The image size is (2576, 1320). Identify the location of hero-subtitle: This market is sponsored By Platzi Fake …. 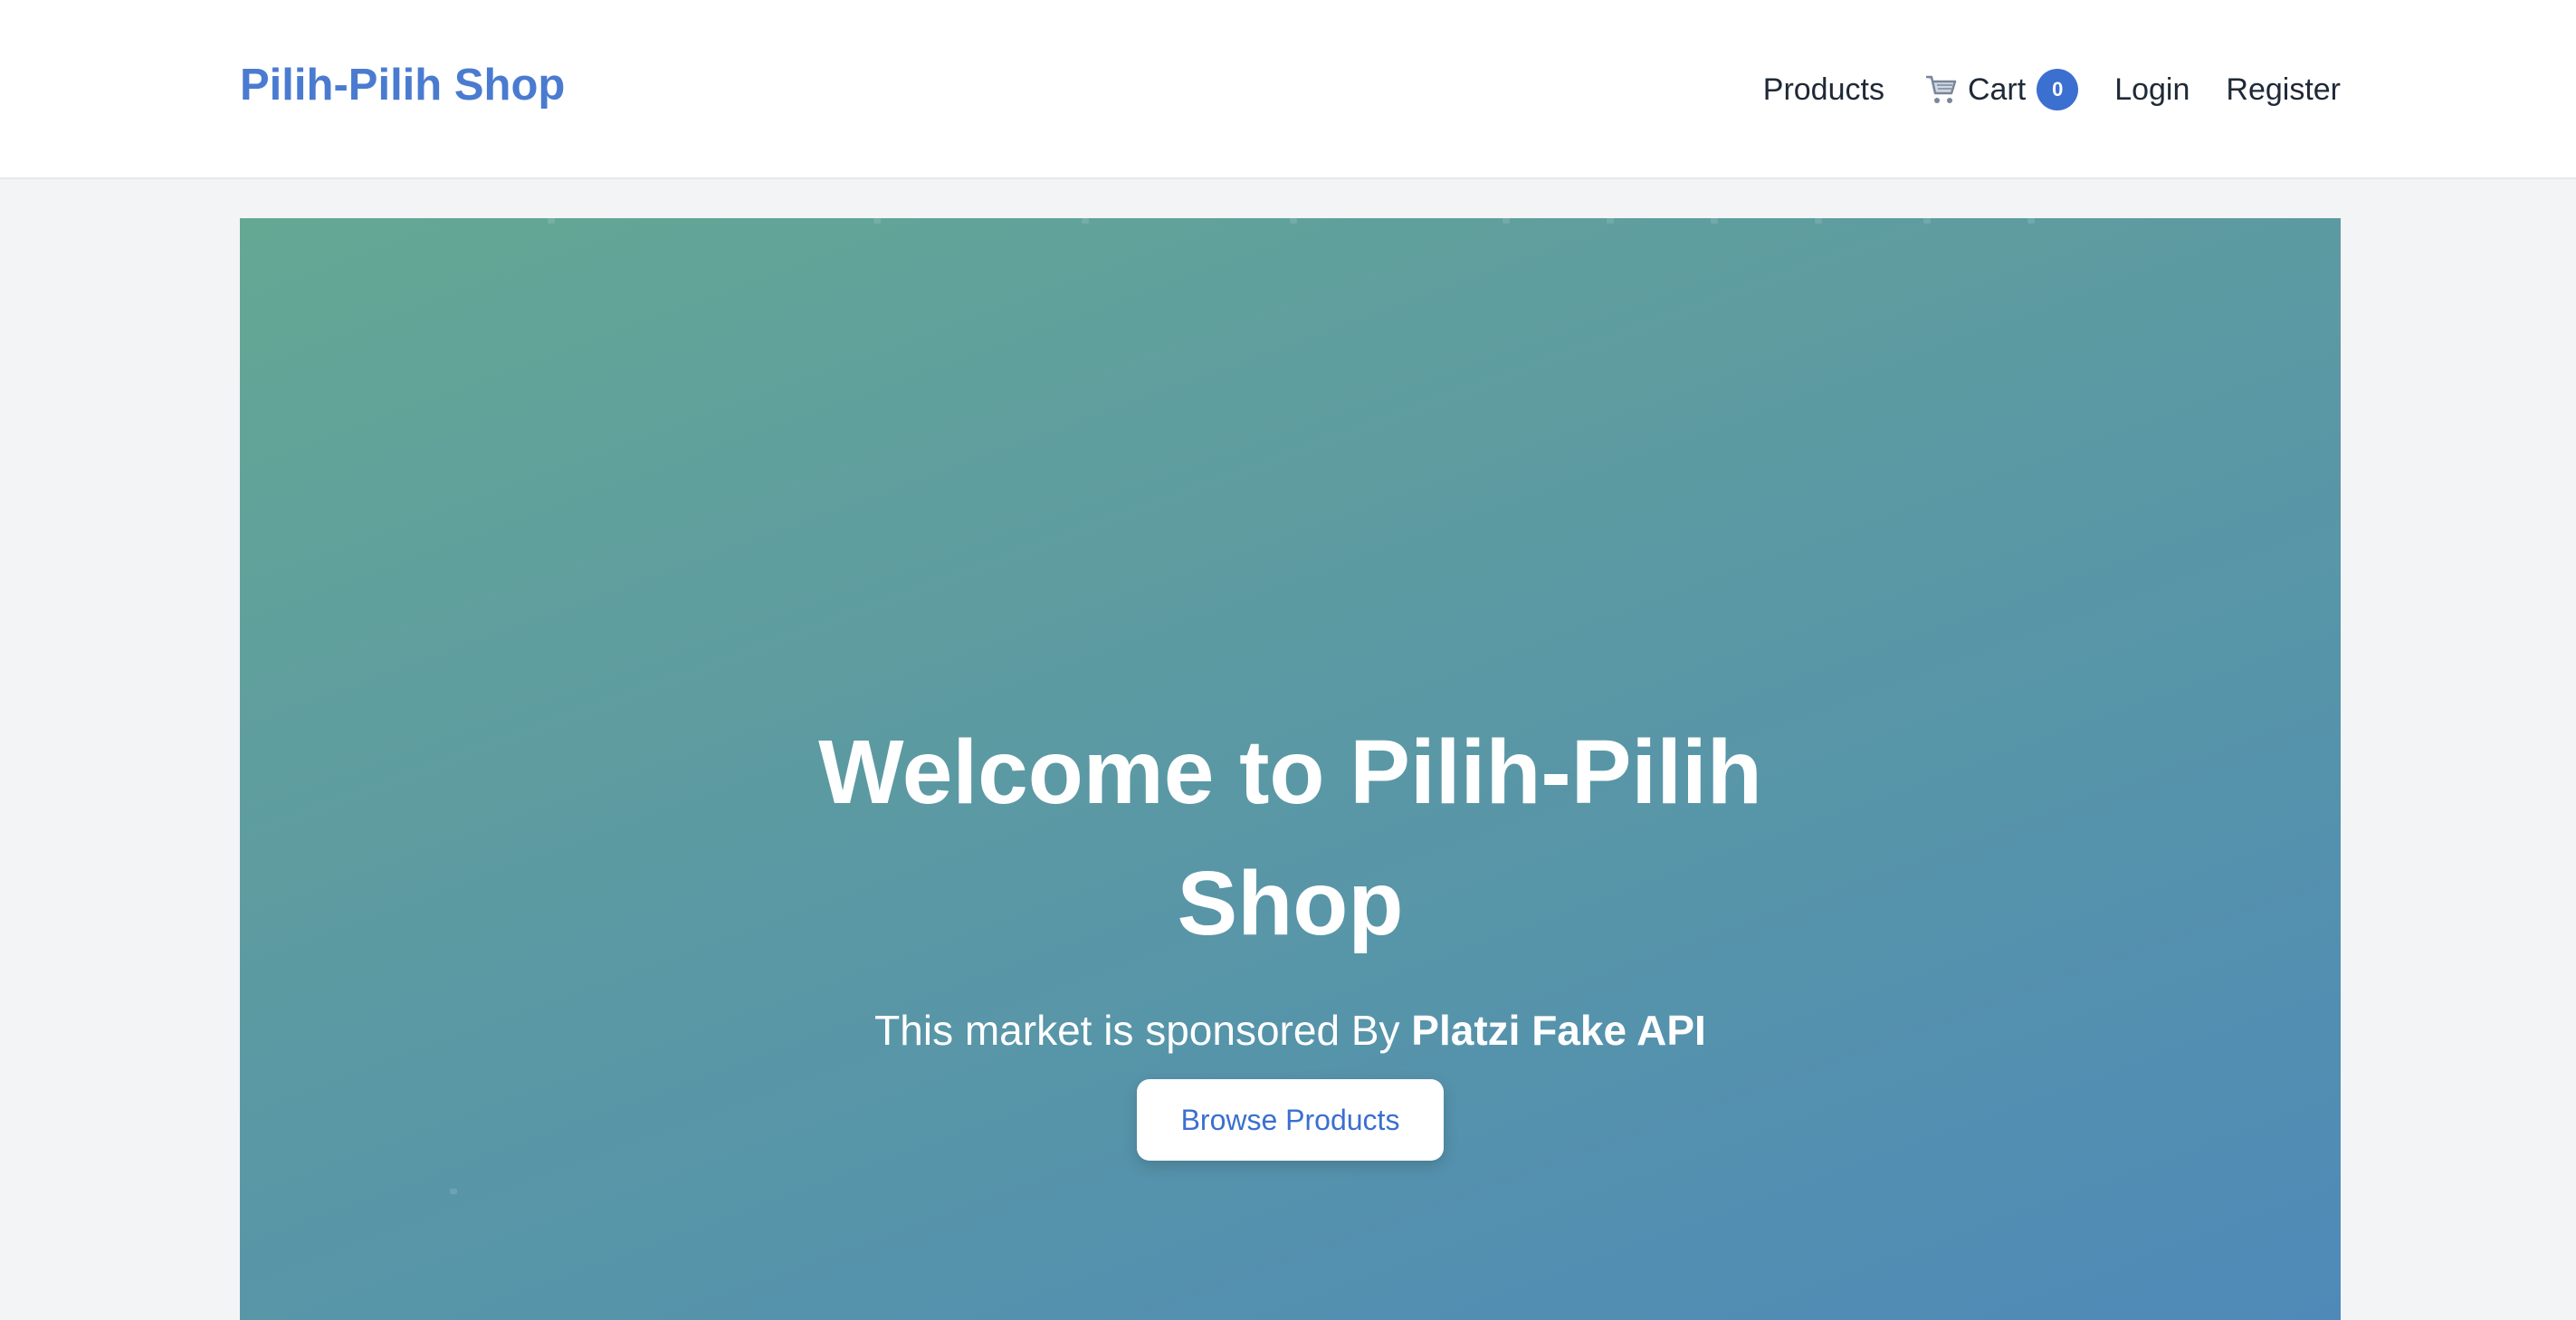
(1291, 1030).